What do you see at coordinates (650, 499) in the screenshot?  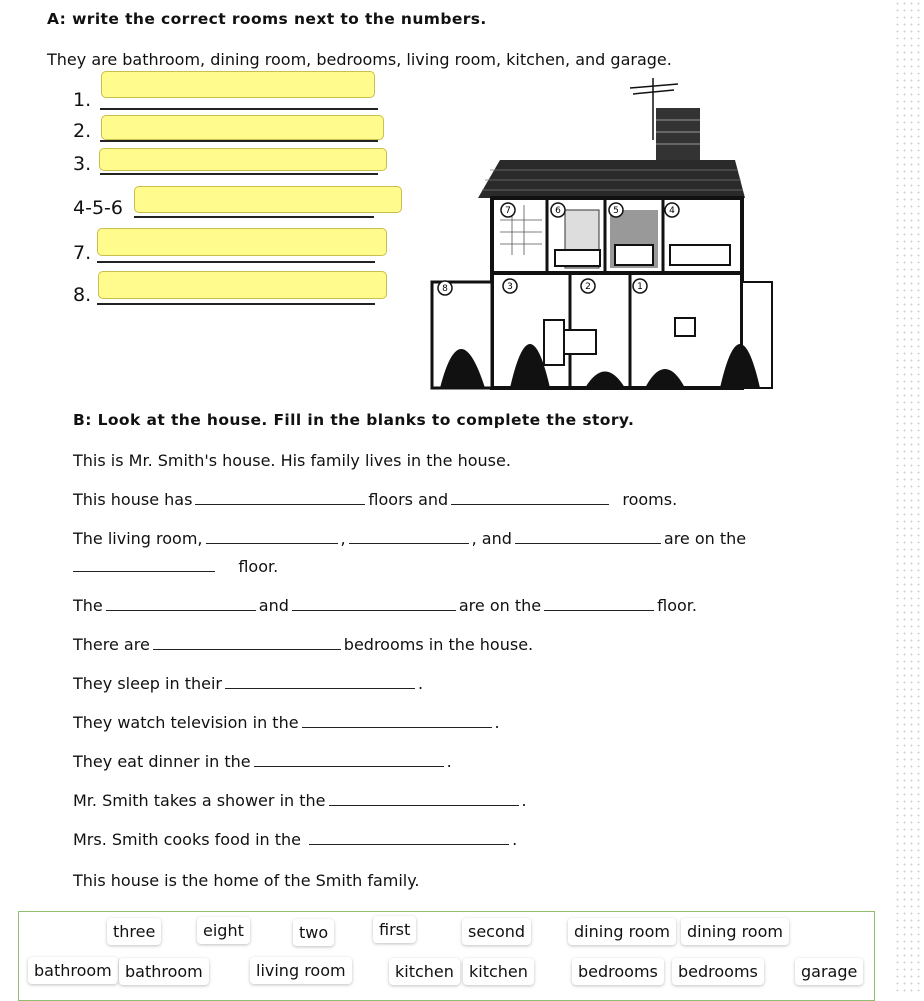 I see `story-text: rooms.` at bounding box center [650, 499].